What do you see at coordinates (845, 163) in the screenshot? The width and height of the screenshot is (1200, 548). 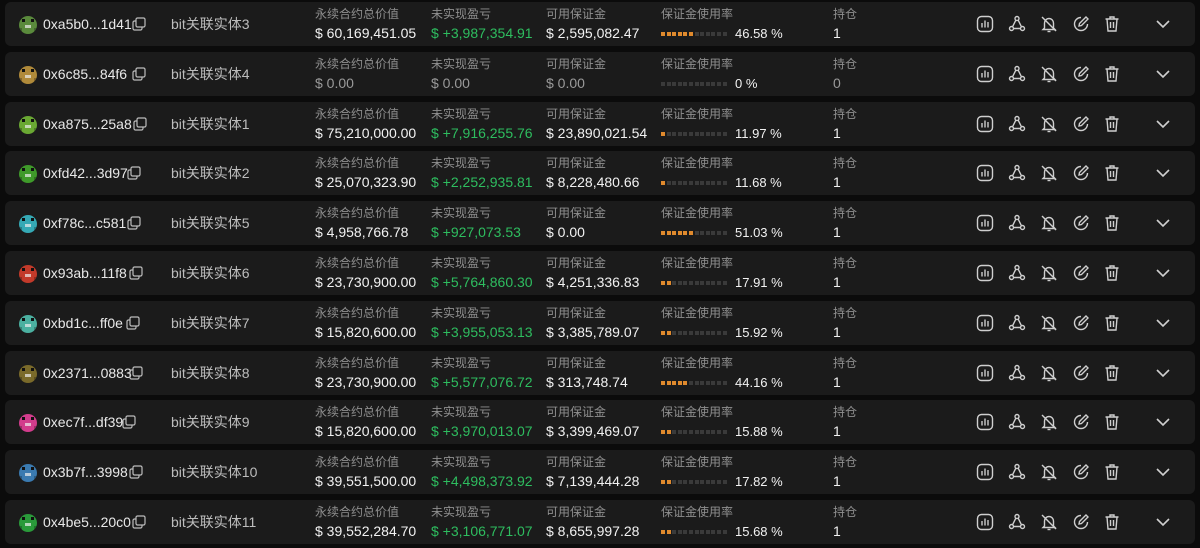 I see `positions-label: 持仓` at bounding box center [845, 163].